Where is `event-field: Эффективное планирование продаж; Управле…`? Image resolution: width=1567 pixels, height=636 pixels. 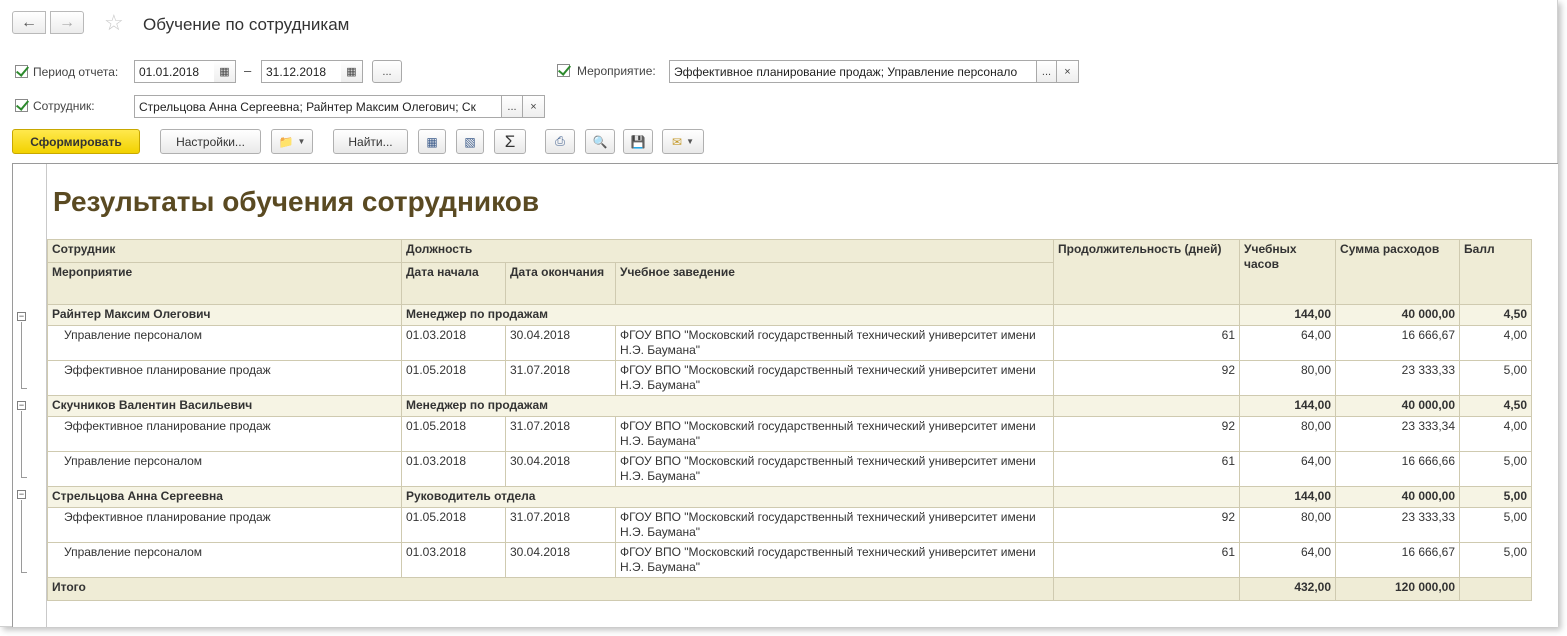 event-field: Эффективное планирование продаж; Управле… is located at coordinates (853, 71).